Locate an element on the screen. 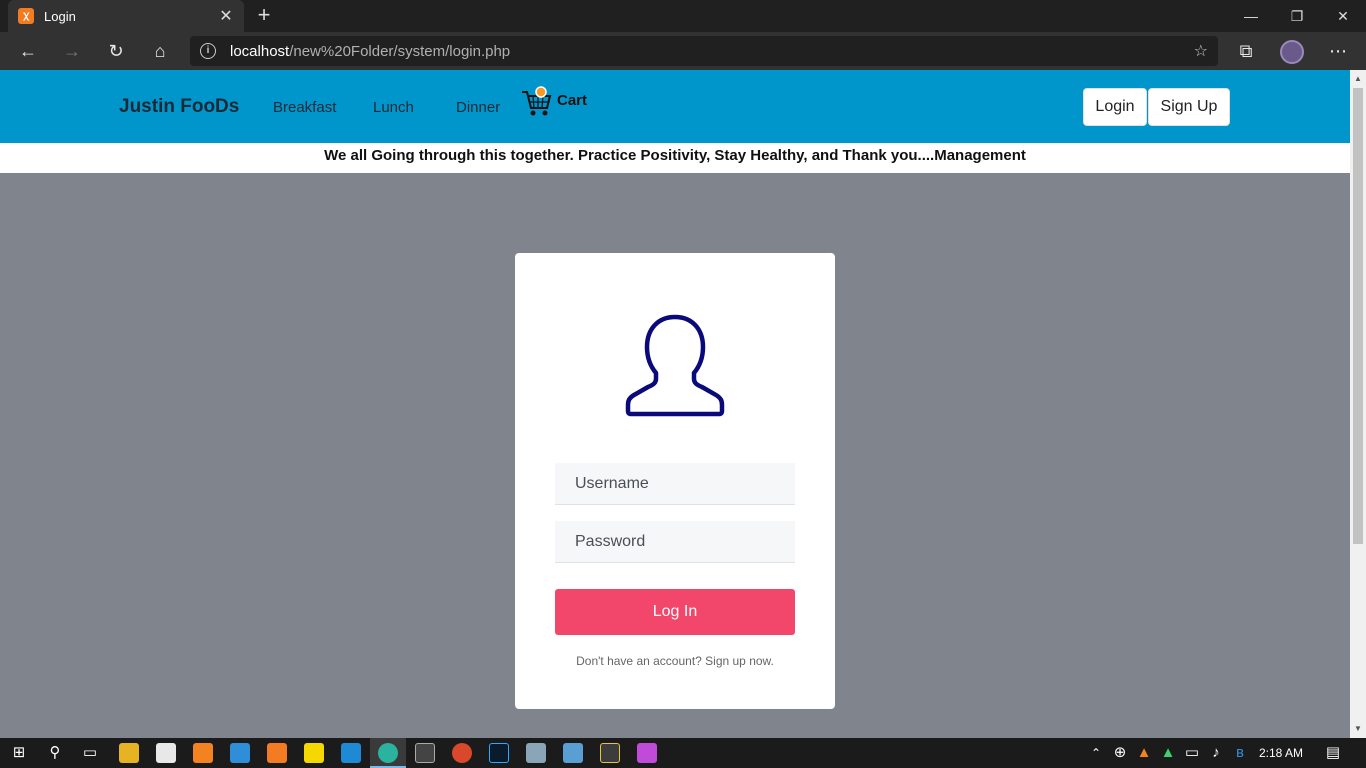  windows-taskbar: ⊞ ⚲ ▭ ⌃ ⊕ ▲ ▲ ▭ ♪ ʙ 2:18 AM ▤ is located at coordinates (683, 753).